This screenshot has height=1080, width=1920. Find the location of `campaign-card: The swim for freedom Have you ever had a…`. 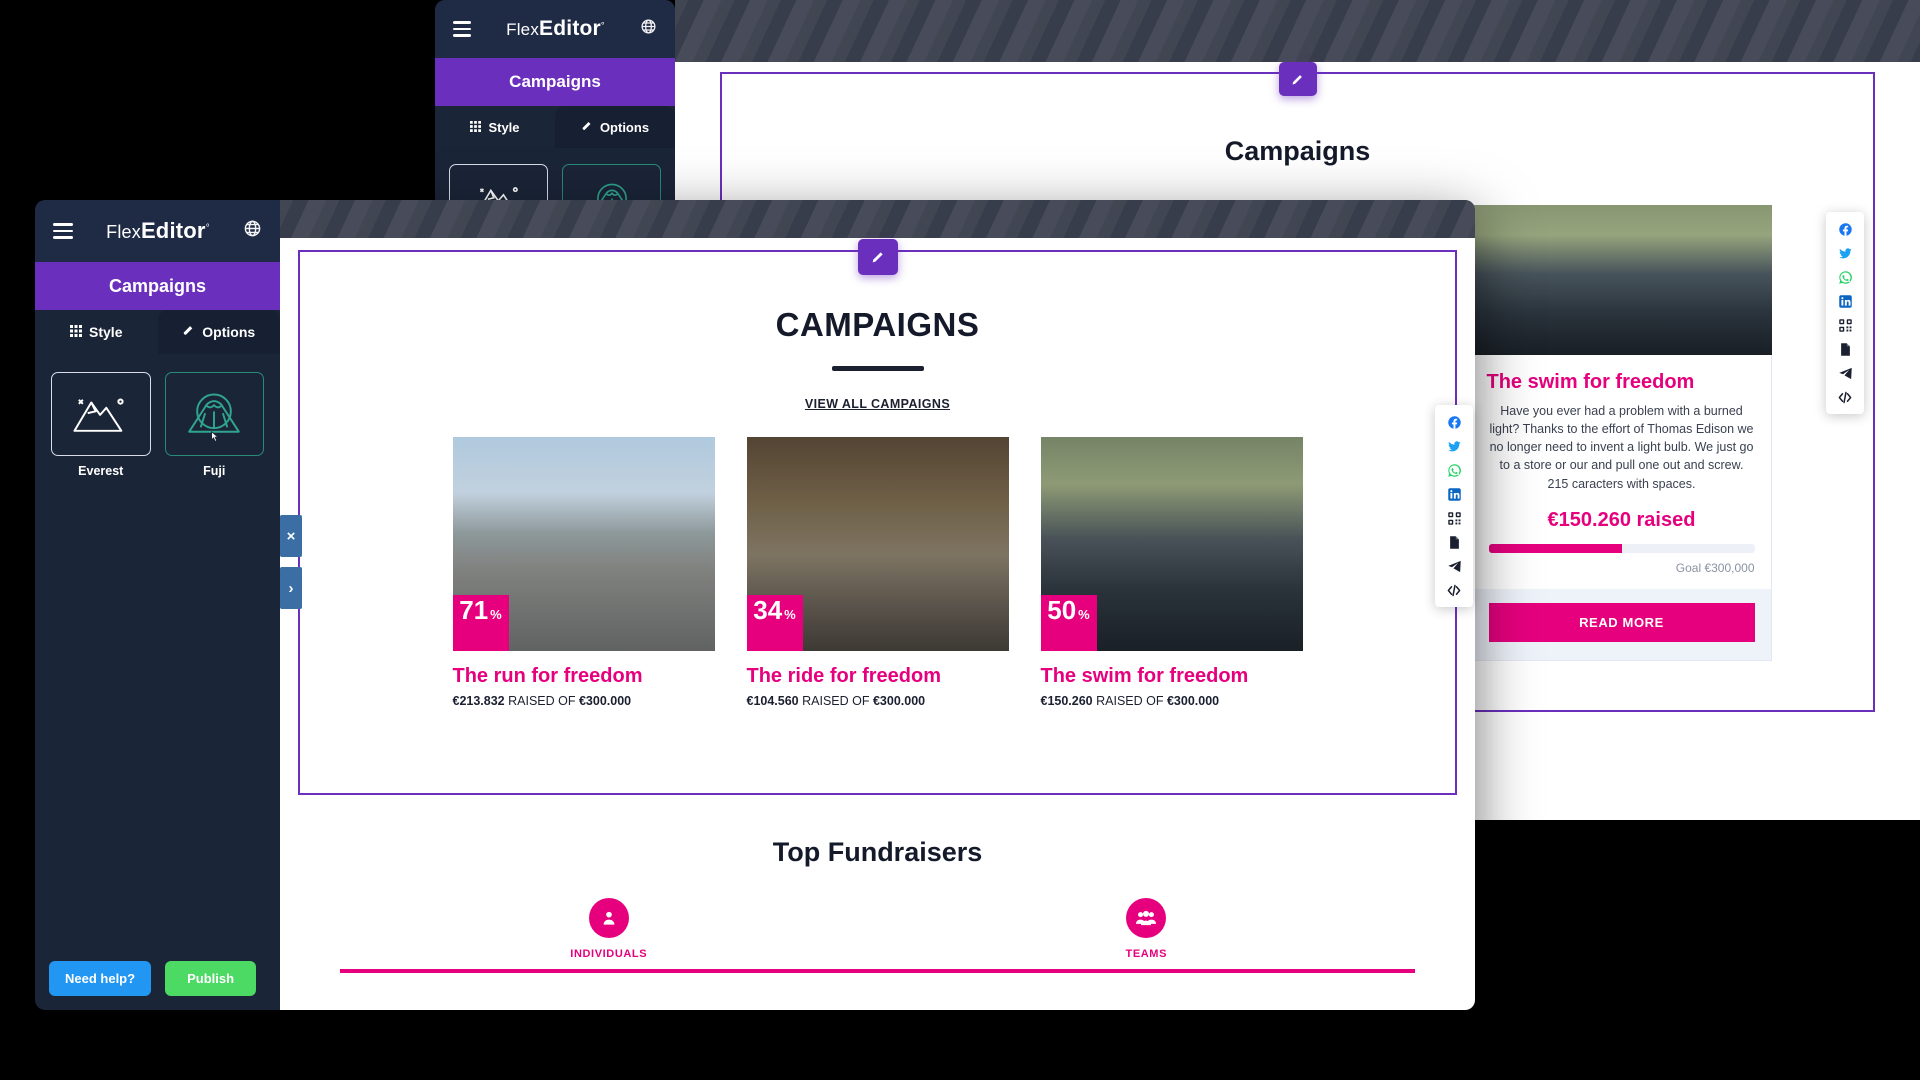

campaign-card: The swim for freedom Have you ever had a… is located at coordinates (1621, 433).